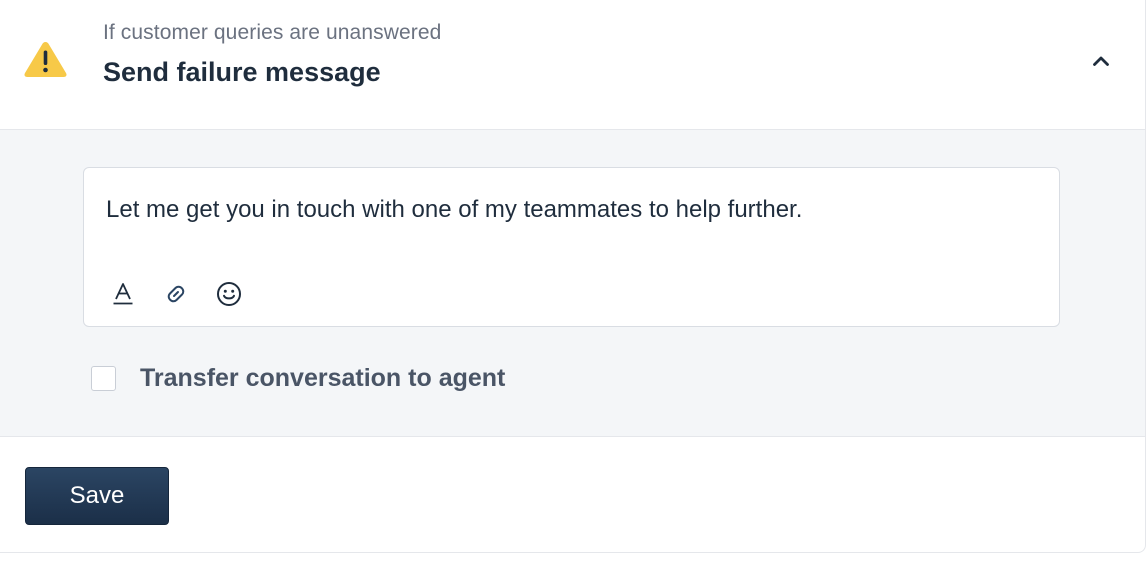  I want to click on chevron-up-icon, so click(1101, 61).